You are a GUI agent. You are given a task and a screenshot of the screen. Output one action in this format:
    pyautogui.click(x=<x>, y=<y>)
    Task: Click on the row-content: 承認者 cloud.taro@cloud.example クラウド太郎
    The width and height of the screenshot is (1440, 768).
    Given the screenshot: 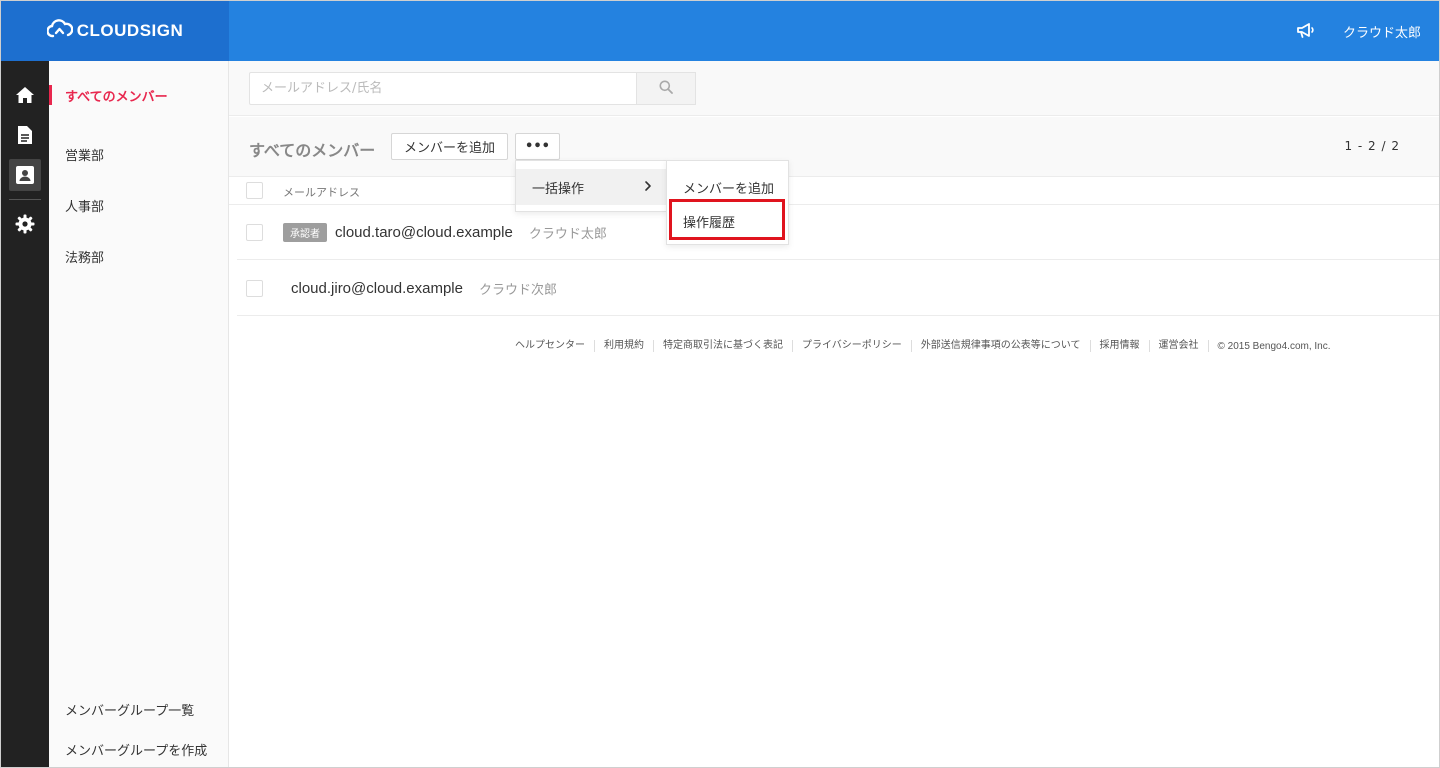 What is the action you would take?
    pyautogui.click(x=445, y=232)
    